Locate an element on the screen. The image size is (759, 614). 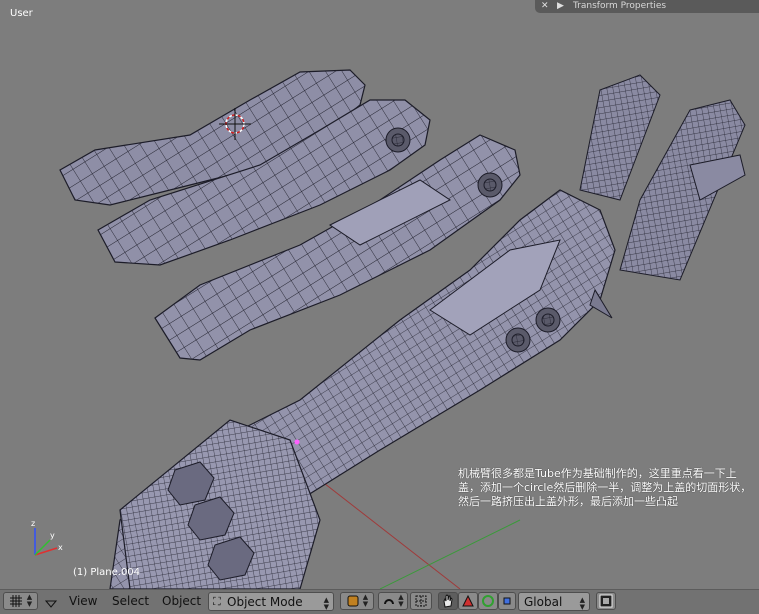
menu-object: Object is located at coordinates (181, 601).